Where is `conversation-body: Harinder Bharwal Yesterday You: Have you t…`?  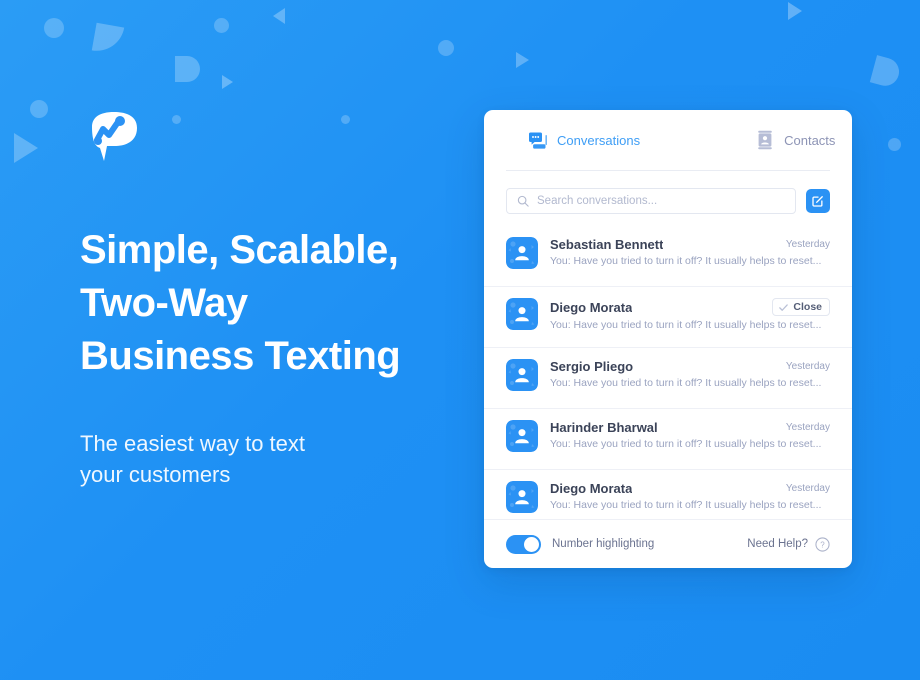 conversation-body: Harinder Bharwal Yesterday You: Have you t… is located at coordinates (690, 435).